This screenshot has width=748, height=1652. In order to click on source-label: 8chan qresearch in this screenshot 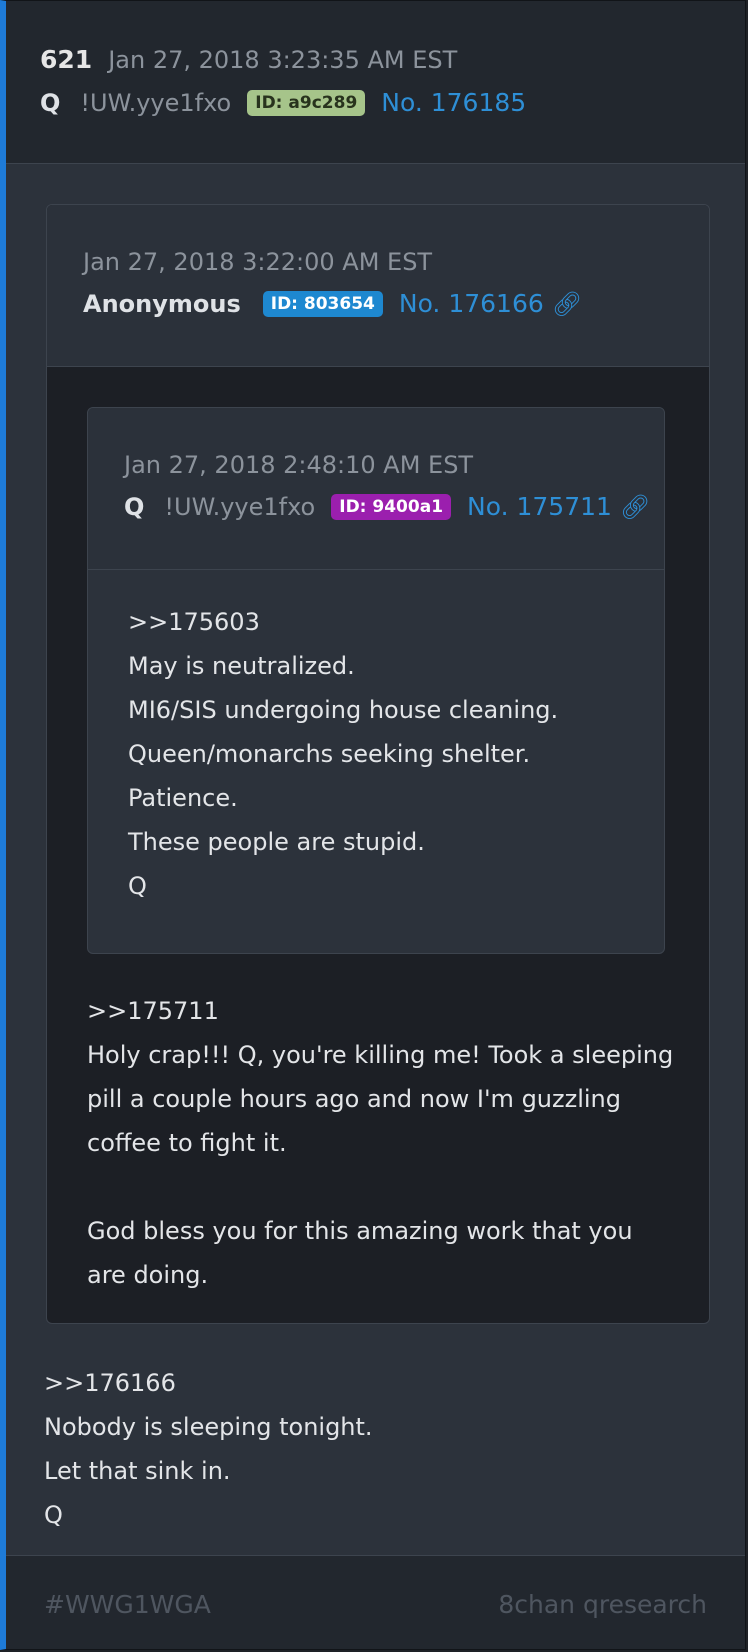, I will do `click(602, 1604)`.